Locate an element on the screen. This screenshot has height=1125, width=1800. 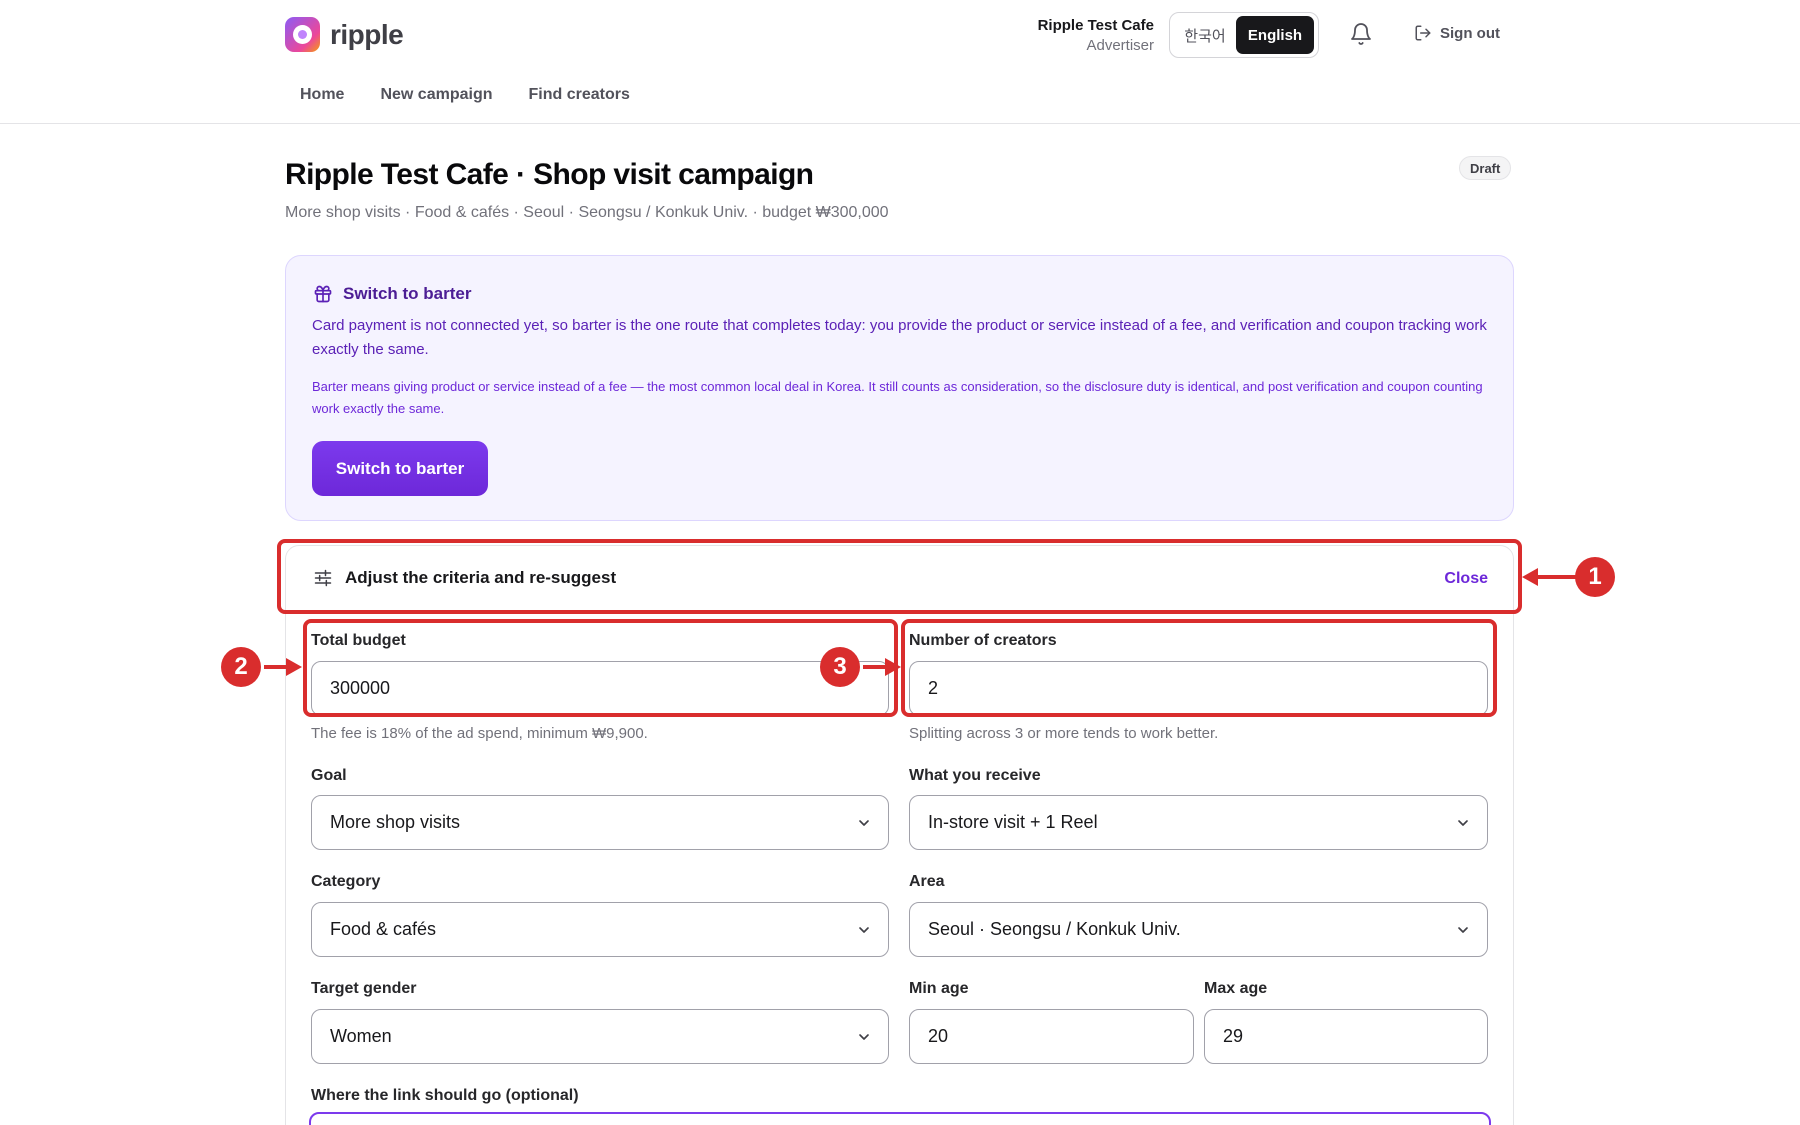
barter-heading: Switch to barter is located at coordinates (392, 294).